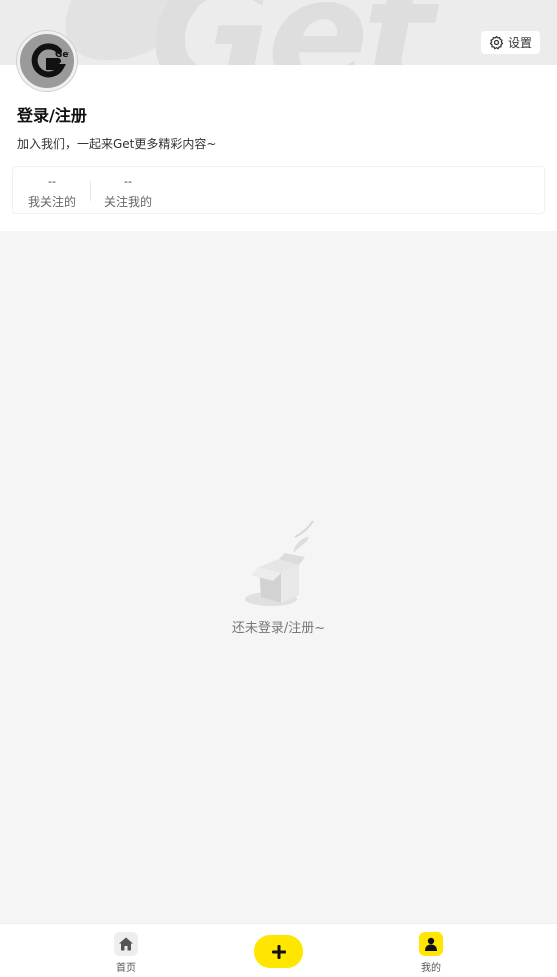 The image size is (557, 977). Describe the element at coordinates (128, 192) in the screenshot. I see `followers-stat: -- 关注我的` at that location.